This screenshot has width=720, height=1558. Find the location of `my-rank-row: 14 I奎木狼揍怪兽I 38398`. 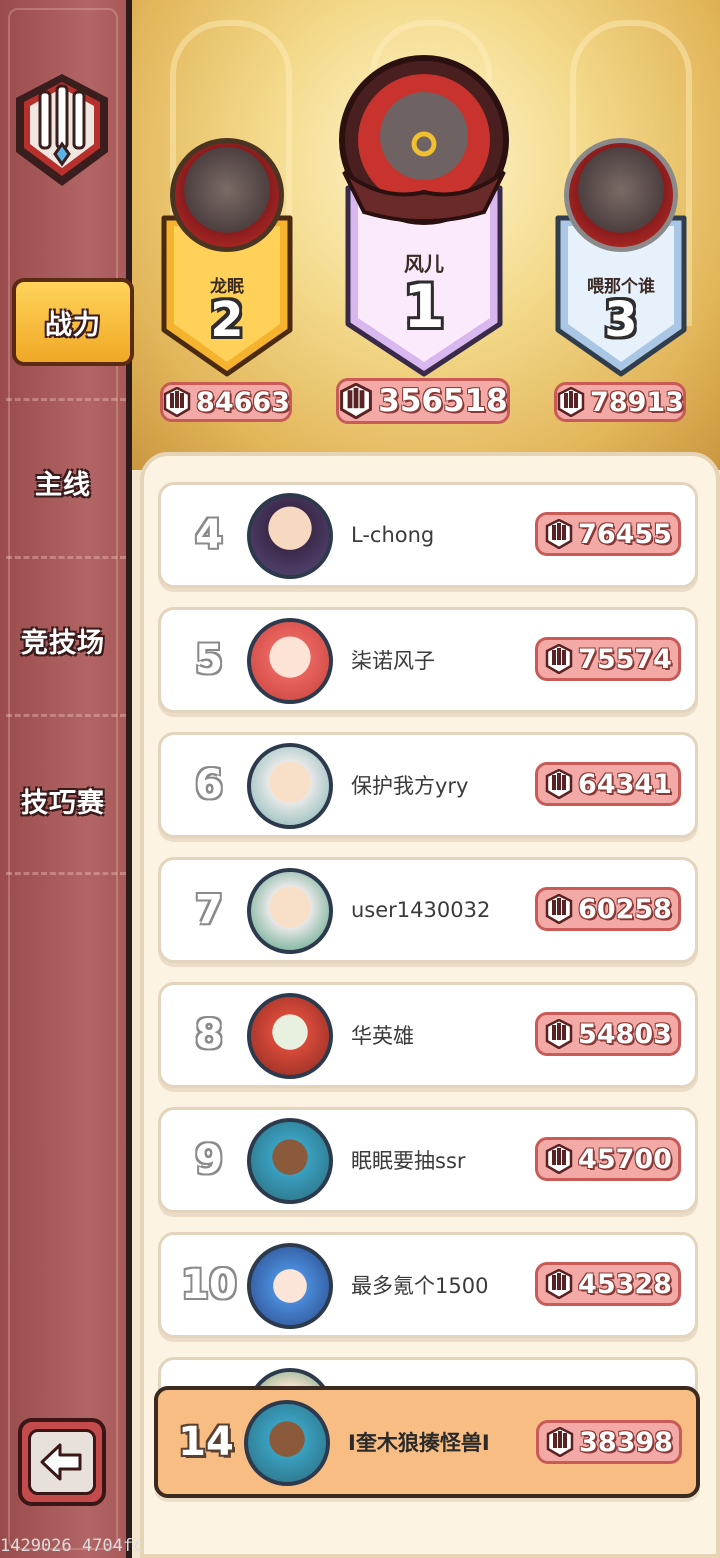

my-rank-row: 14 I奎木狼揍怪兽I 38398 is located at coordinates (427, 1442).